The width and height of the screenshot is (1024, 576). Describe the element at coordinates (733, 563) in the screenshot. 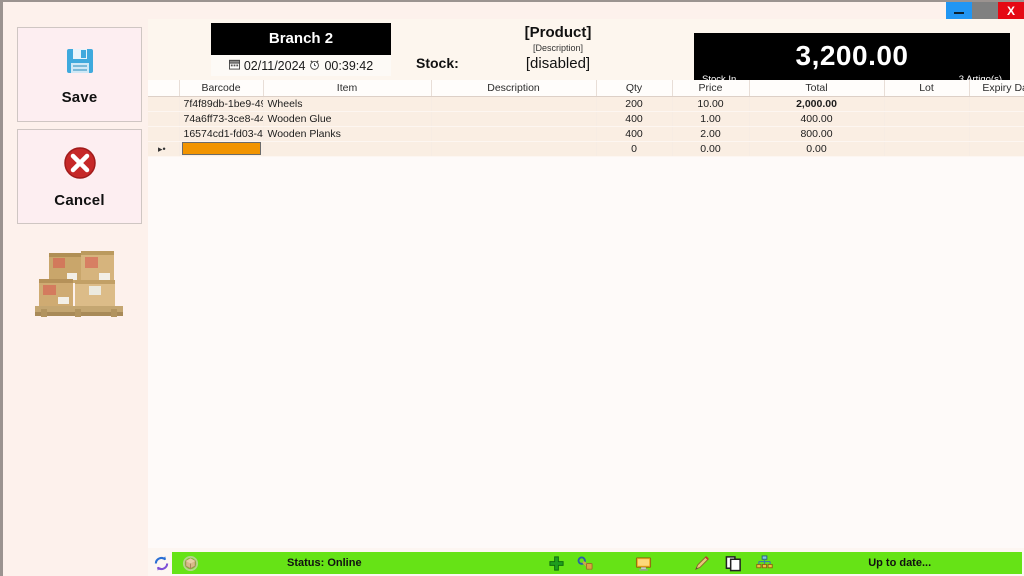

I see `copy-duplicate-icon` at that location.